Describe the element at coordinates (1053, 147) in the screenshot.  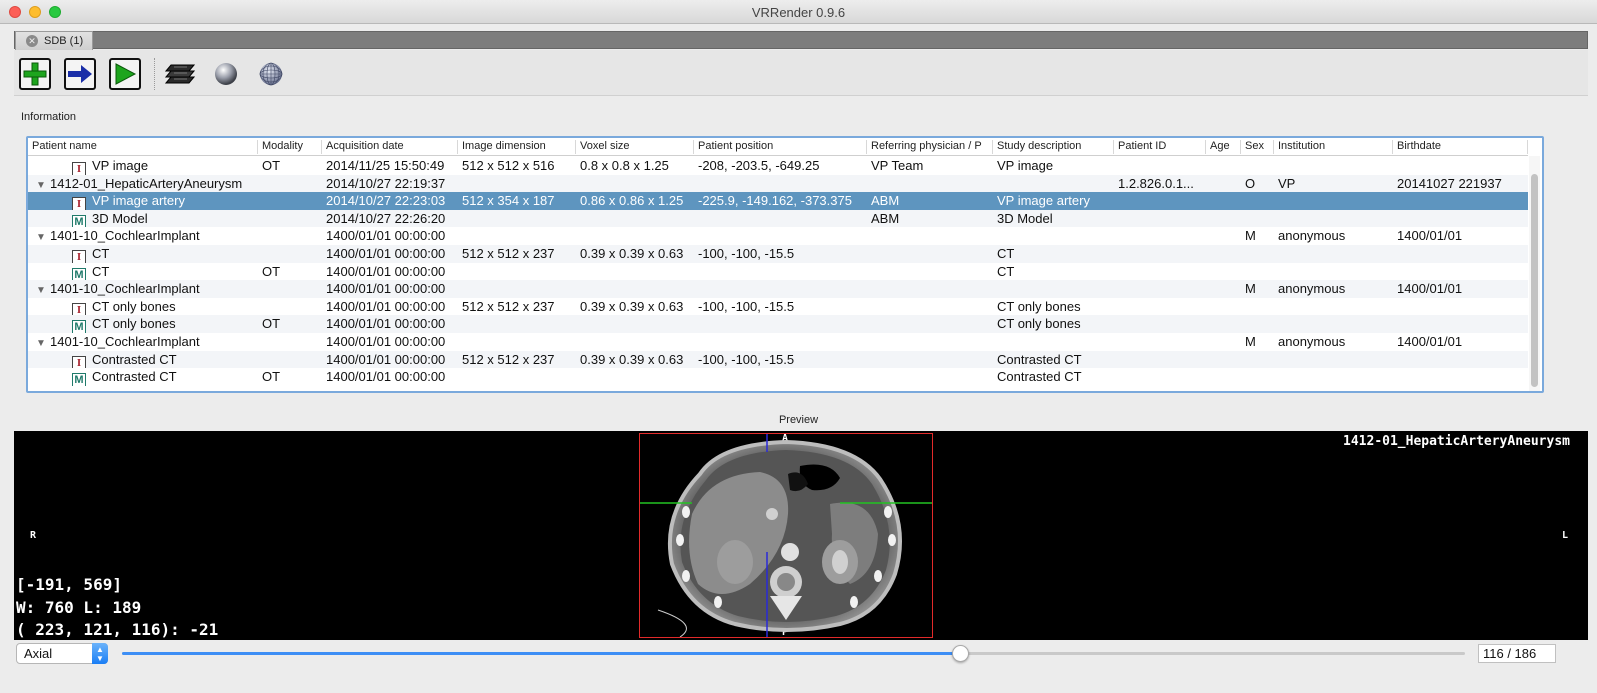
I see `column-header: Study description` at that location.